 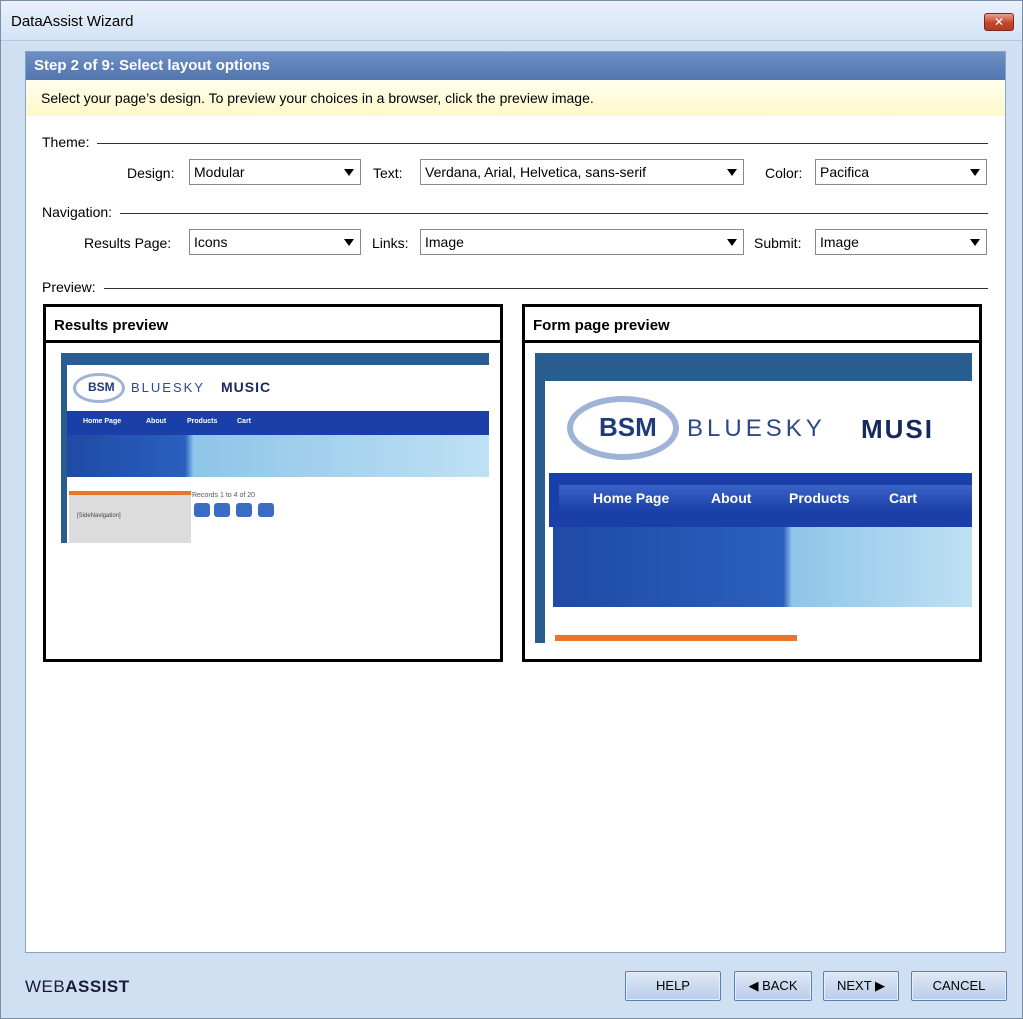 I want to click on results-preview-title: Results preview, so click(x=273, y=325).